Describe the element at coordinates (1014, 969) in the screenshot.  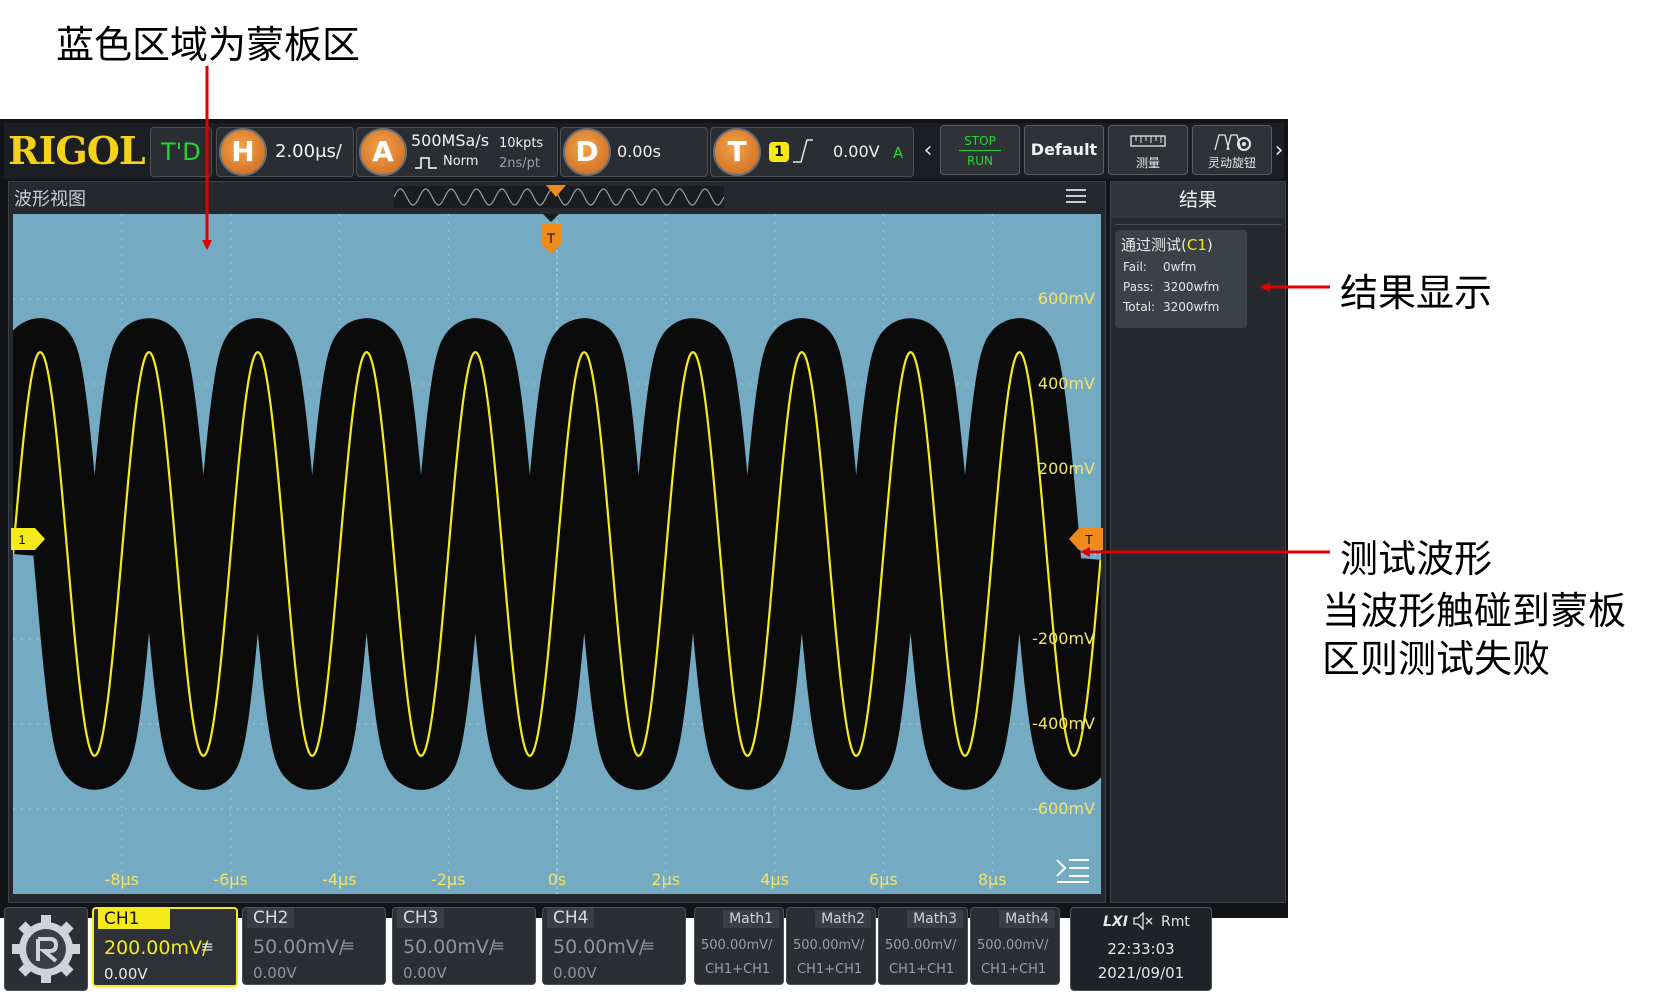
I see `math4-expr: CH1+CH1` at that location.